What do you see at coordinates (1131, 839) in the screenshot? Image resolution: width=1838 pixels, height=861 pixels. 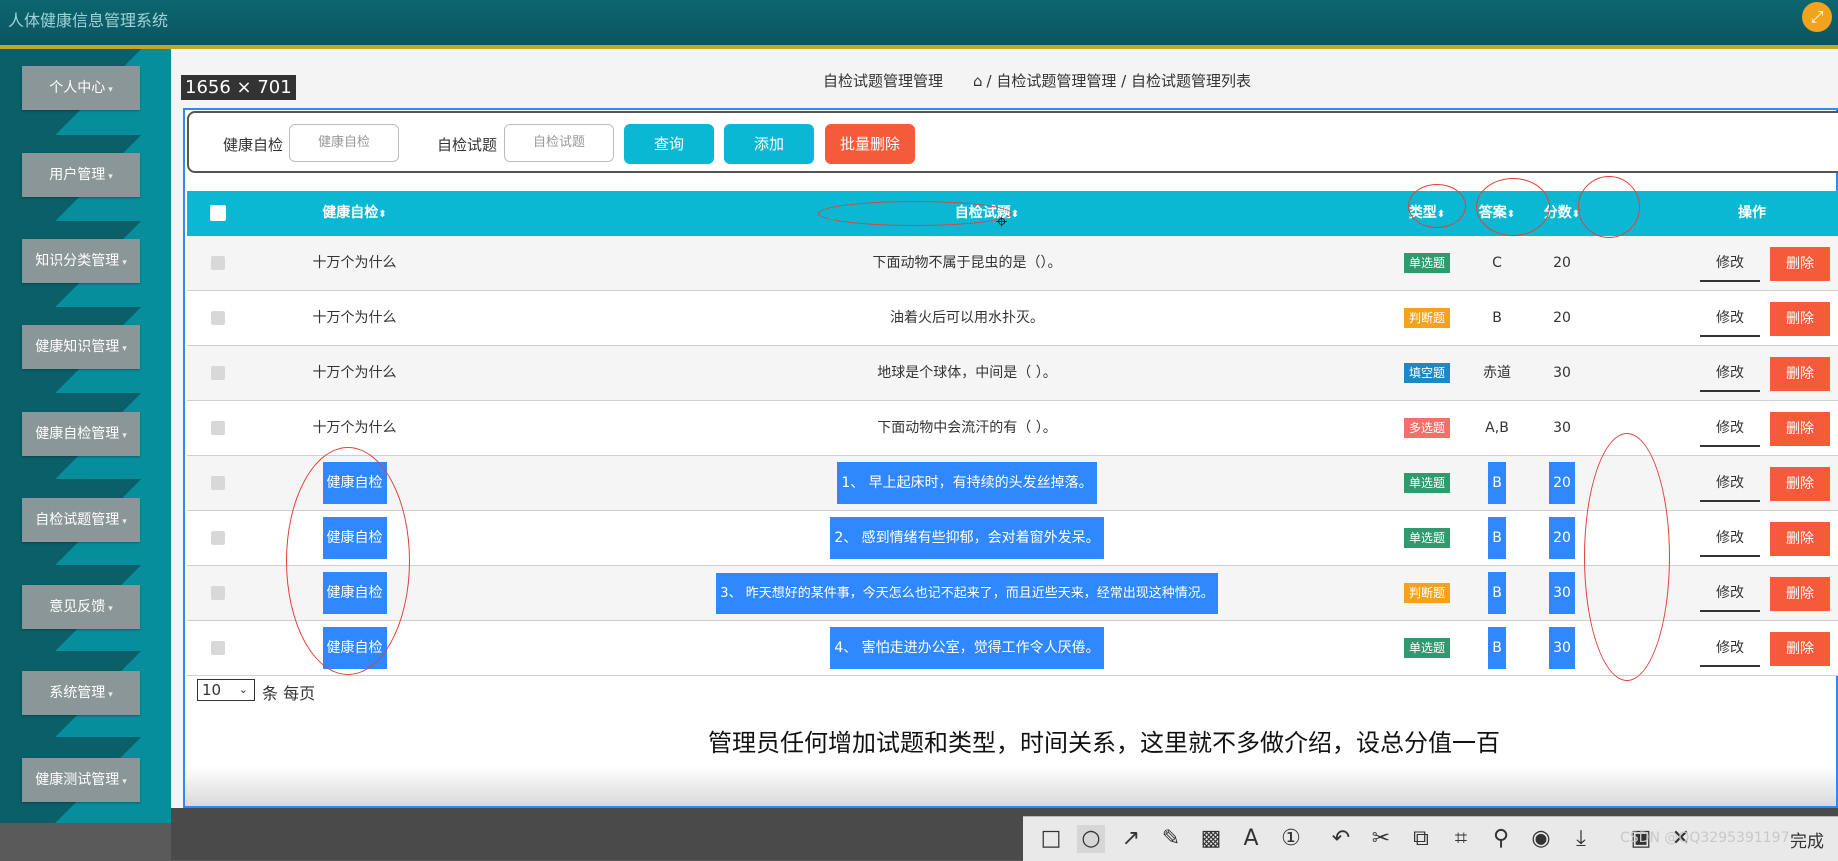 I see `arrow-icon: ↗` at bounding box center [1131, 839].